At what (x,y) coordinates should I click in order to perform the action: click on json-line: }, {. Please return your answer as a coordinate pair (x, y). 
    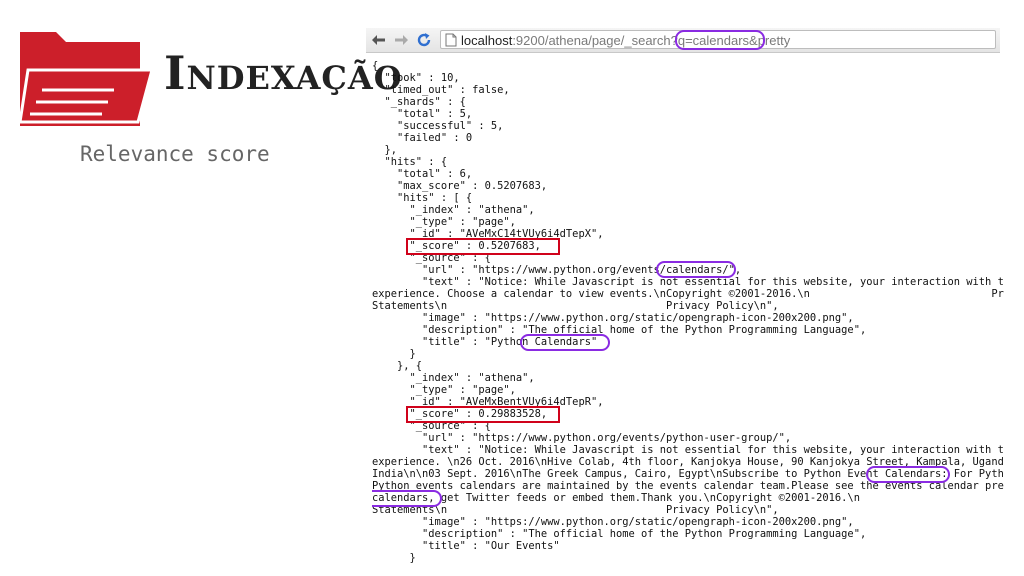
    Looking at the image, I should click on (397, 366).